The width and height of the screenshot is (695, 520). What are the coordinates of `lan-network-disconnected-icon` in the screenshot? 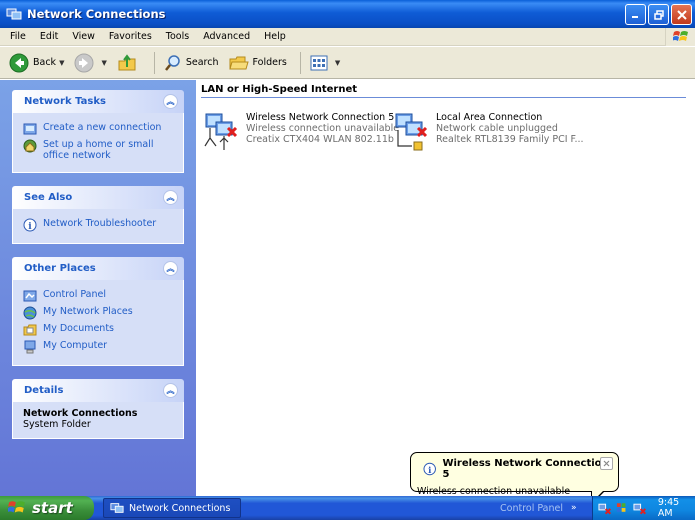 It's located at (412, 133).